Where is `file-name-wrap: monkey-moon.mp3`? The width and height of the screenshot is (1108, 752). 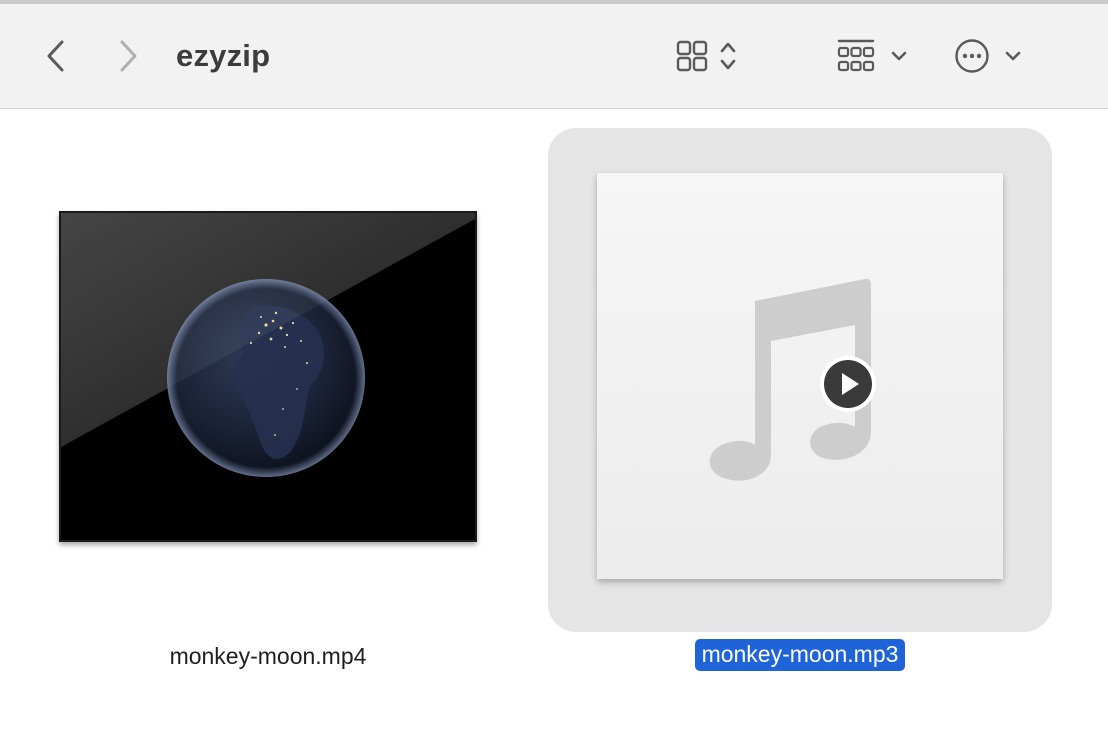
file-name-wrap: monkey-moon.mp3 is located at coordinates (800, 655).